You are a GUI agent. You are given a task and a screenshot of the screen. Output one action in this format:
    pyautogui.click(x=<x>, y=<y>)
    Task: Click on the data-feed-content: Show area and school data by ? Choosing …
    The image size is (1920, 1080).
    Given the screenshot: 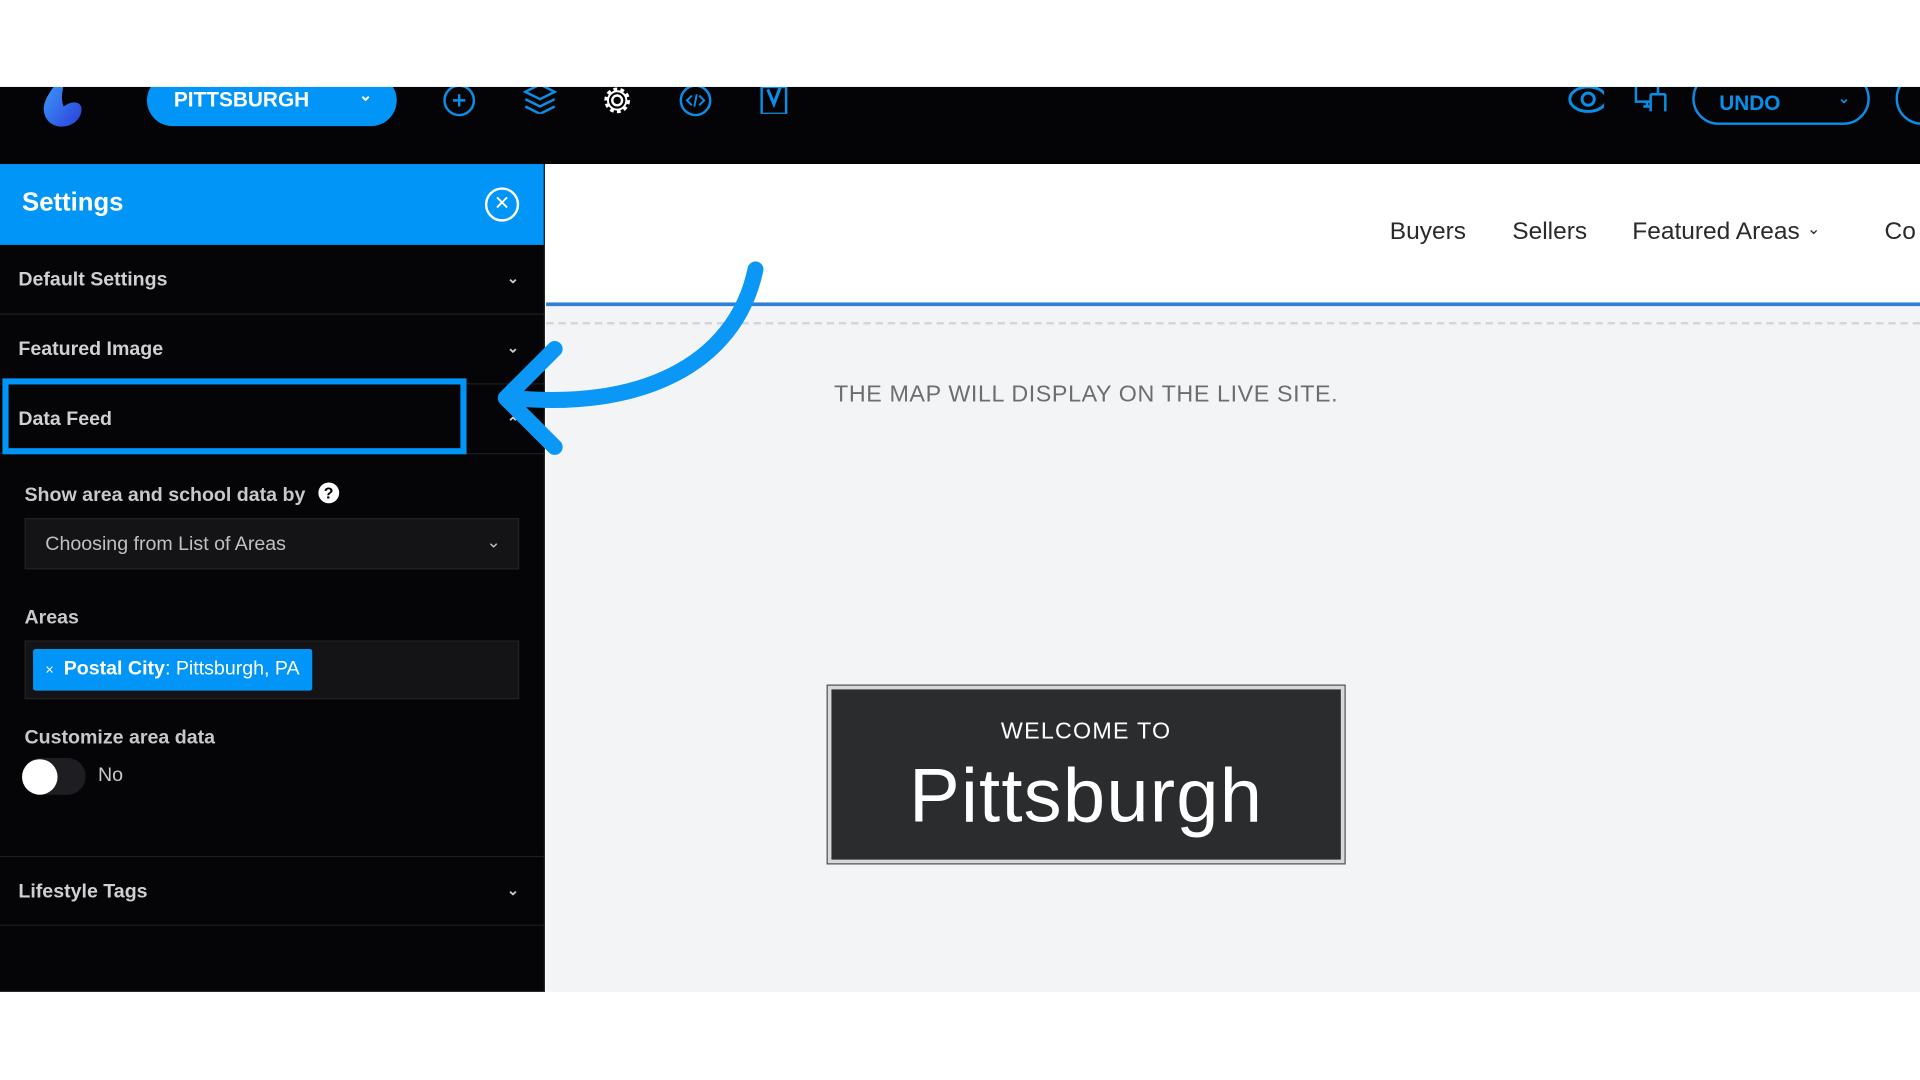 What is the action you would take?
    pyautogui.click(x=272, y=655)
    